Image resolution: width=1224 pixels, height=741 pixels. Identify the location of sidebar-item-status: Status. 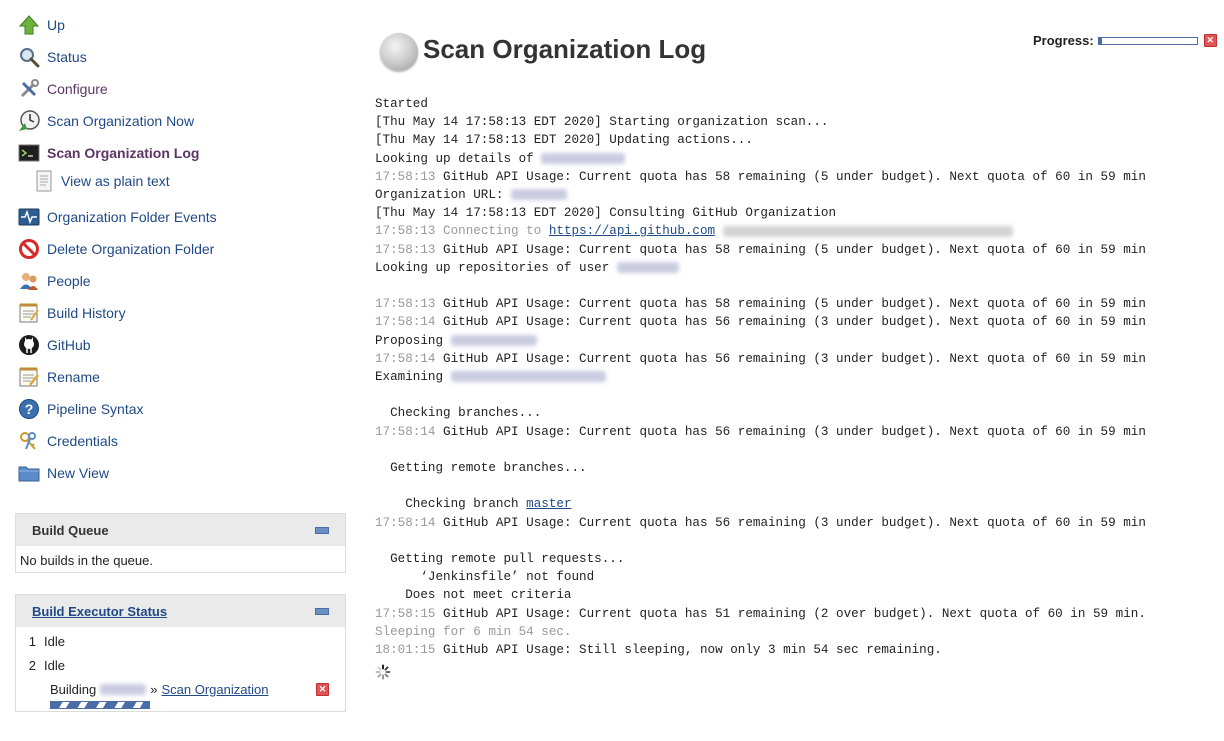
(52, 57).